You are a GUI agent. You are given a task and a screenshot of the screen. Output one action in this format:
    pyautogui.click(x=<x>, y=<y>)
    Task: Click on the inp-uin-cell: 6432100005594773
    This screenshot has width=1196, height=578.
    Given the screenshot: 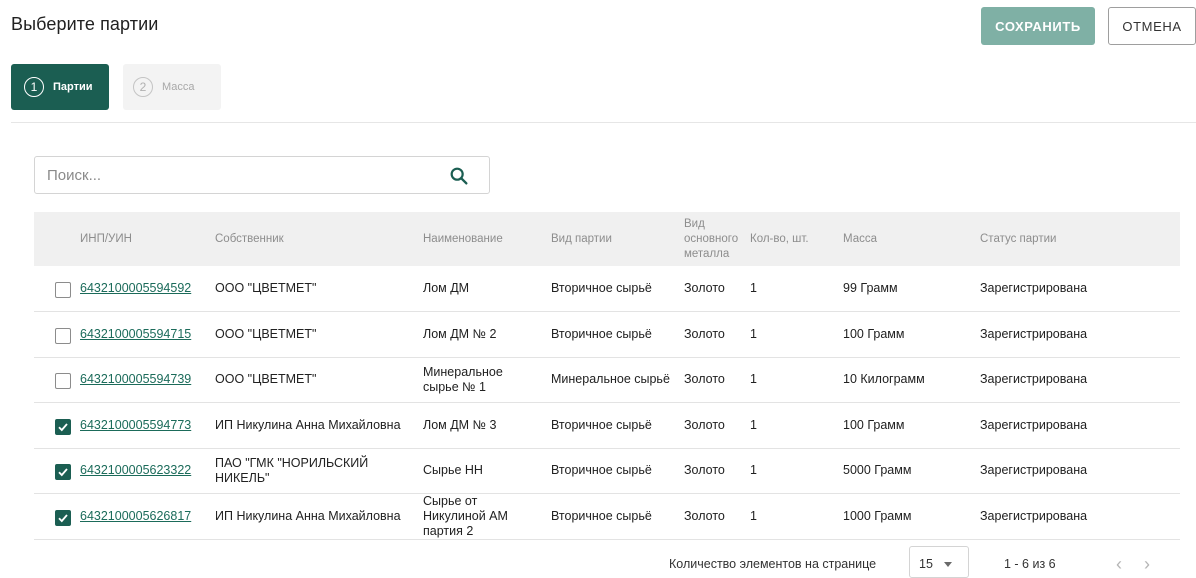 What is the action you would take?
    pyautogui.click(x=147, y=426)
    